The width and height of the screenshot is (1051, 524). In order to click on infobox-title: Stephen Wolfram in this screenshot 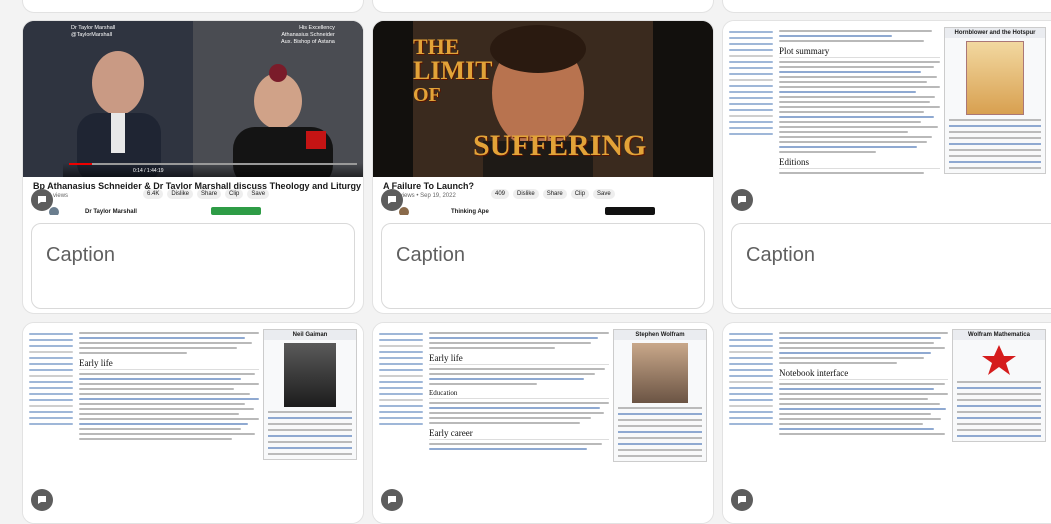, I will do `click(660, 335)`.